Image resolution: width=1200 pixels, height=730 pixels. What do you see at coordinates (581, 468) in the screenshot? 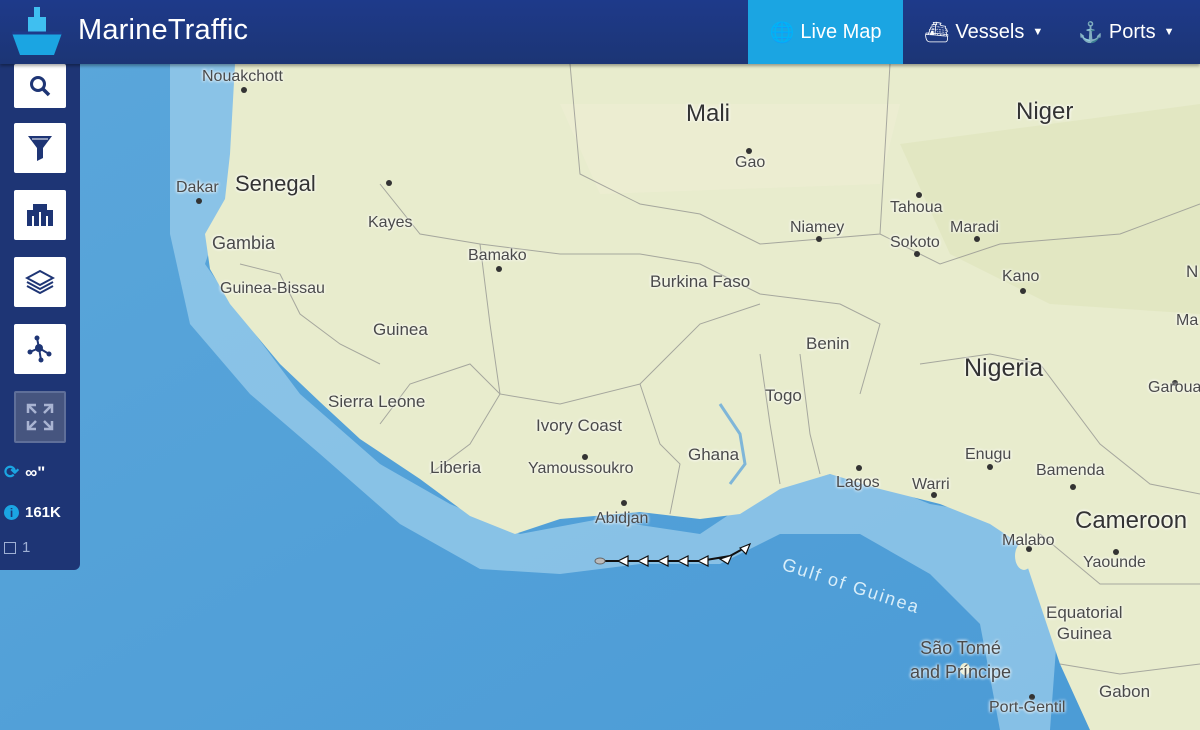
I see `city-label-yamoussoukro: Yamoussoukro` at bounding box center [581, 468].